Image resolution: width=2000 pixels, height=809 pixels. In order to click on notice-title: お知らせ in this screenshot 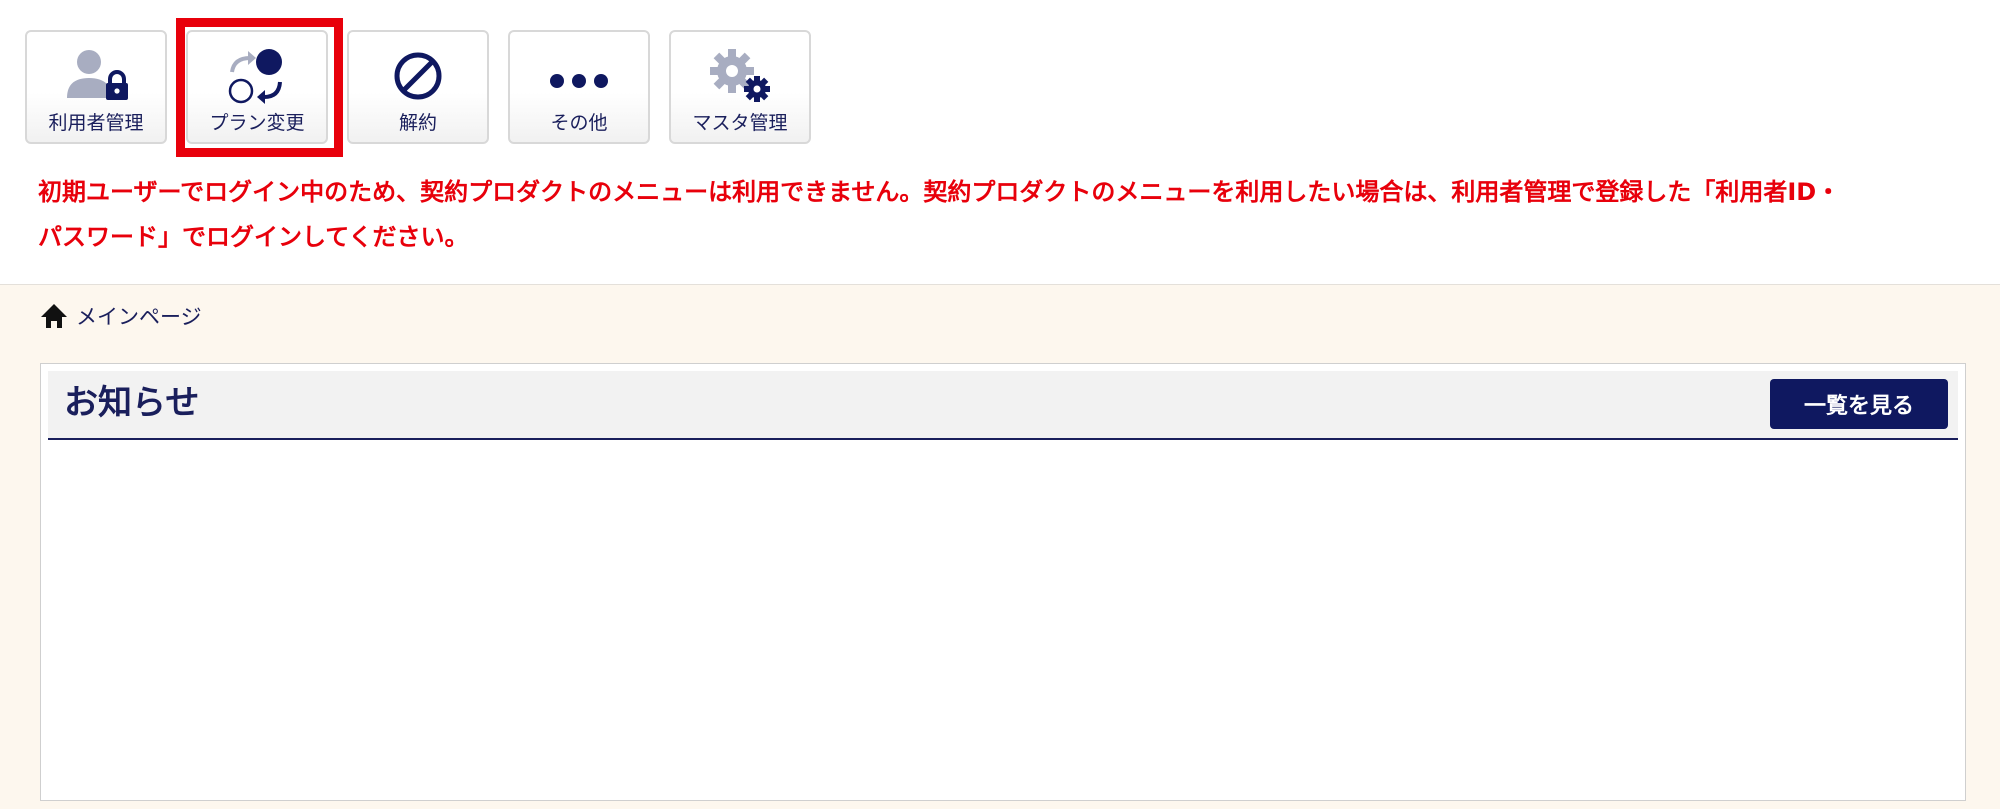, I will do `click(132, 403)`.